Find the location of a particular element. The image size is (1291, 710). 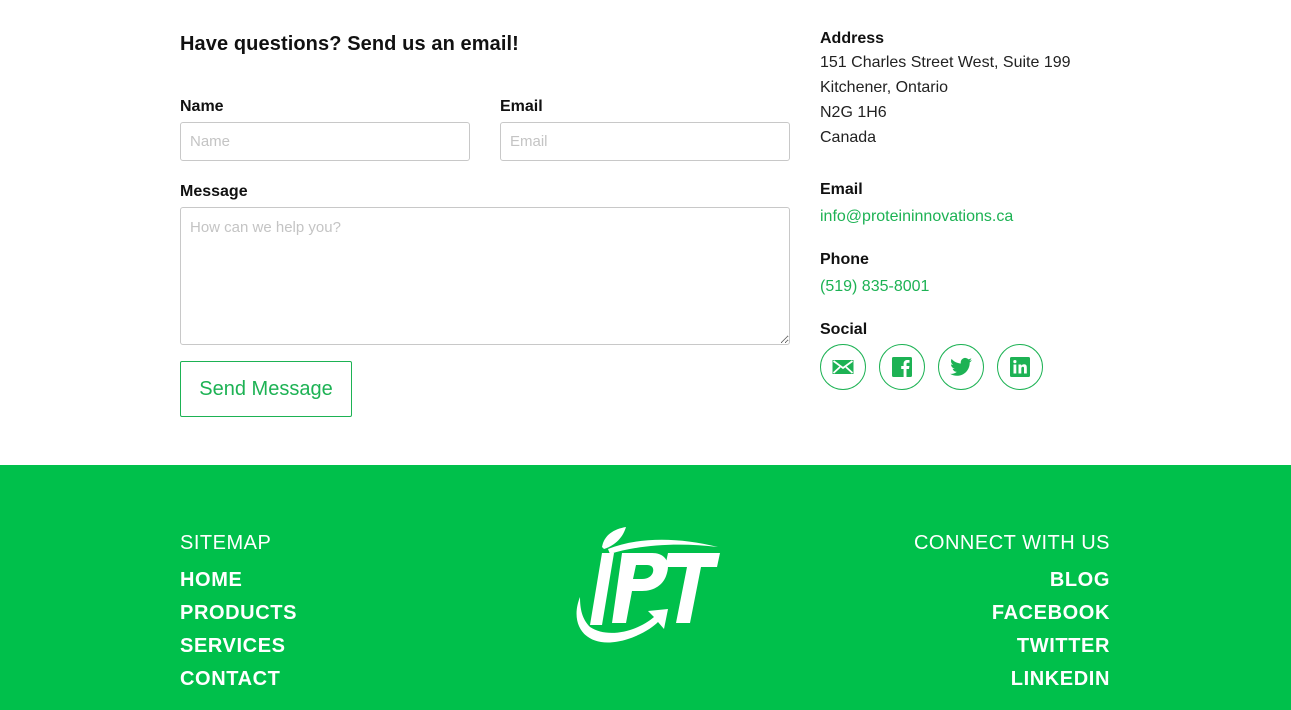

footer-link-contact: CONTACT is located at coordinates (238, 679).